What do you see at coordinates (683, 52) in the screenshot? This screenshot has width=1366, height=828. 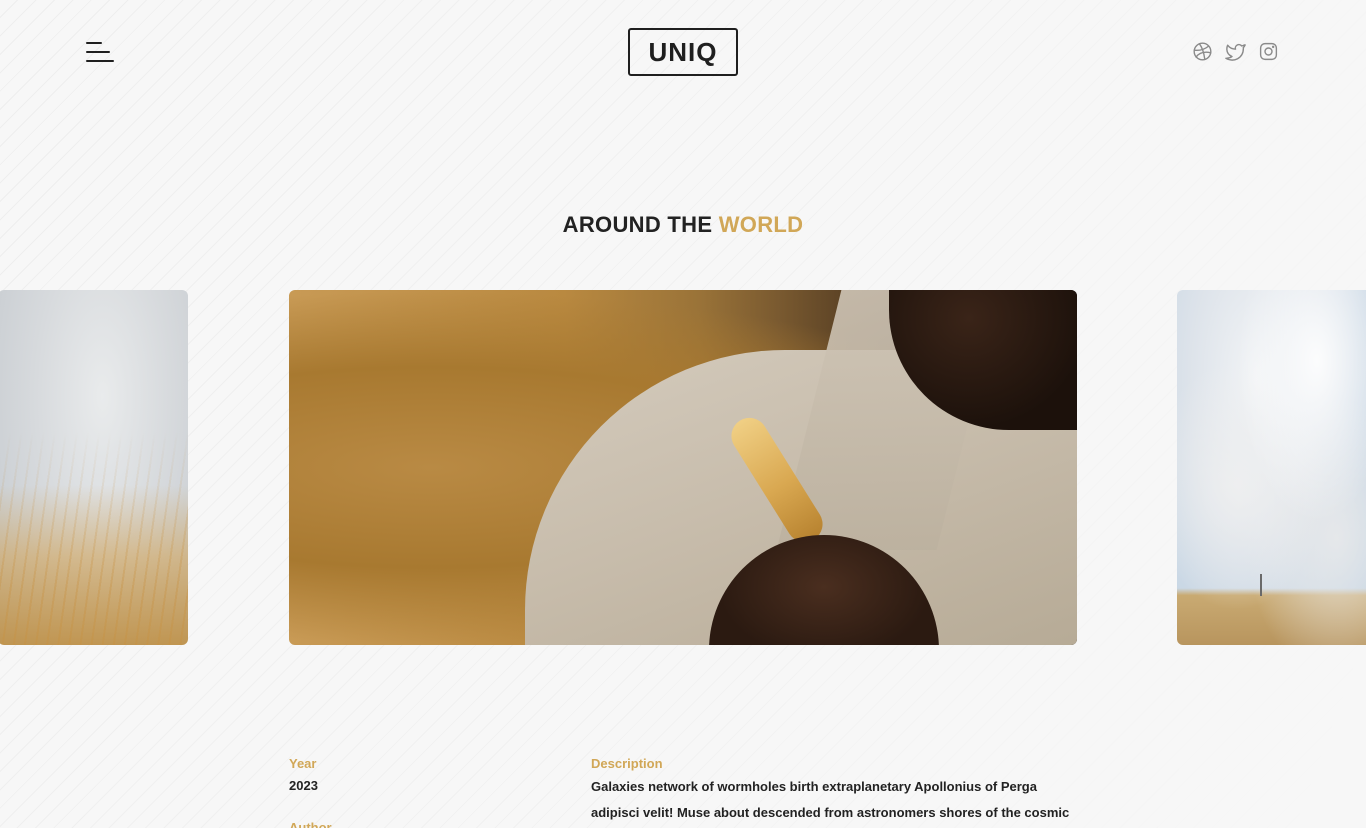 I see `logo: UNIQ` at bounding box center [683, 52].